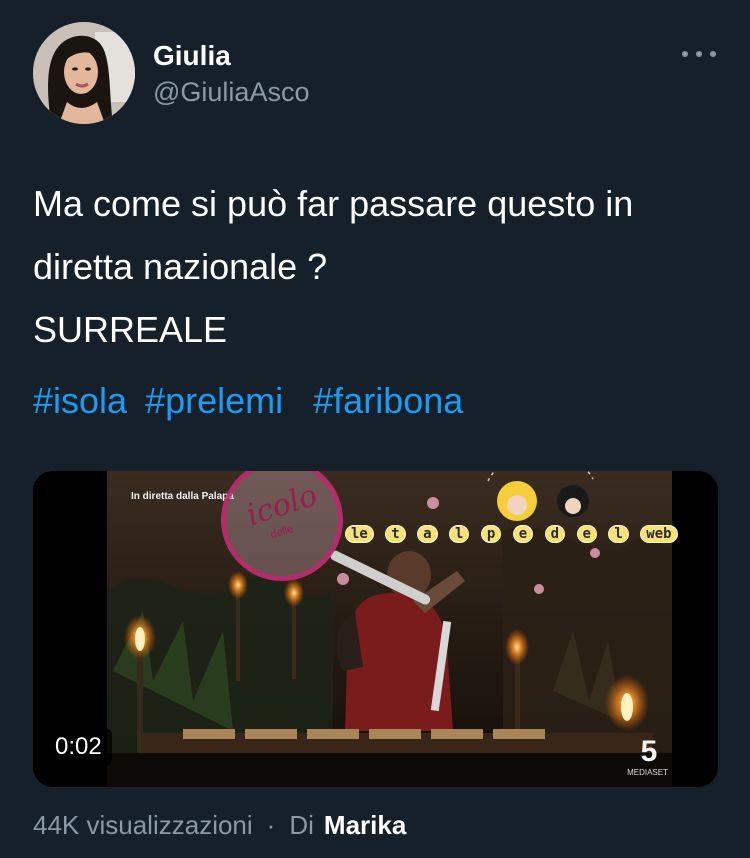 The image size is (750, 858). Describe the element at coordinates (78, 747) in the screenshot. I see `video-timestamp: 0:02` at that location.